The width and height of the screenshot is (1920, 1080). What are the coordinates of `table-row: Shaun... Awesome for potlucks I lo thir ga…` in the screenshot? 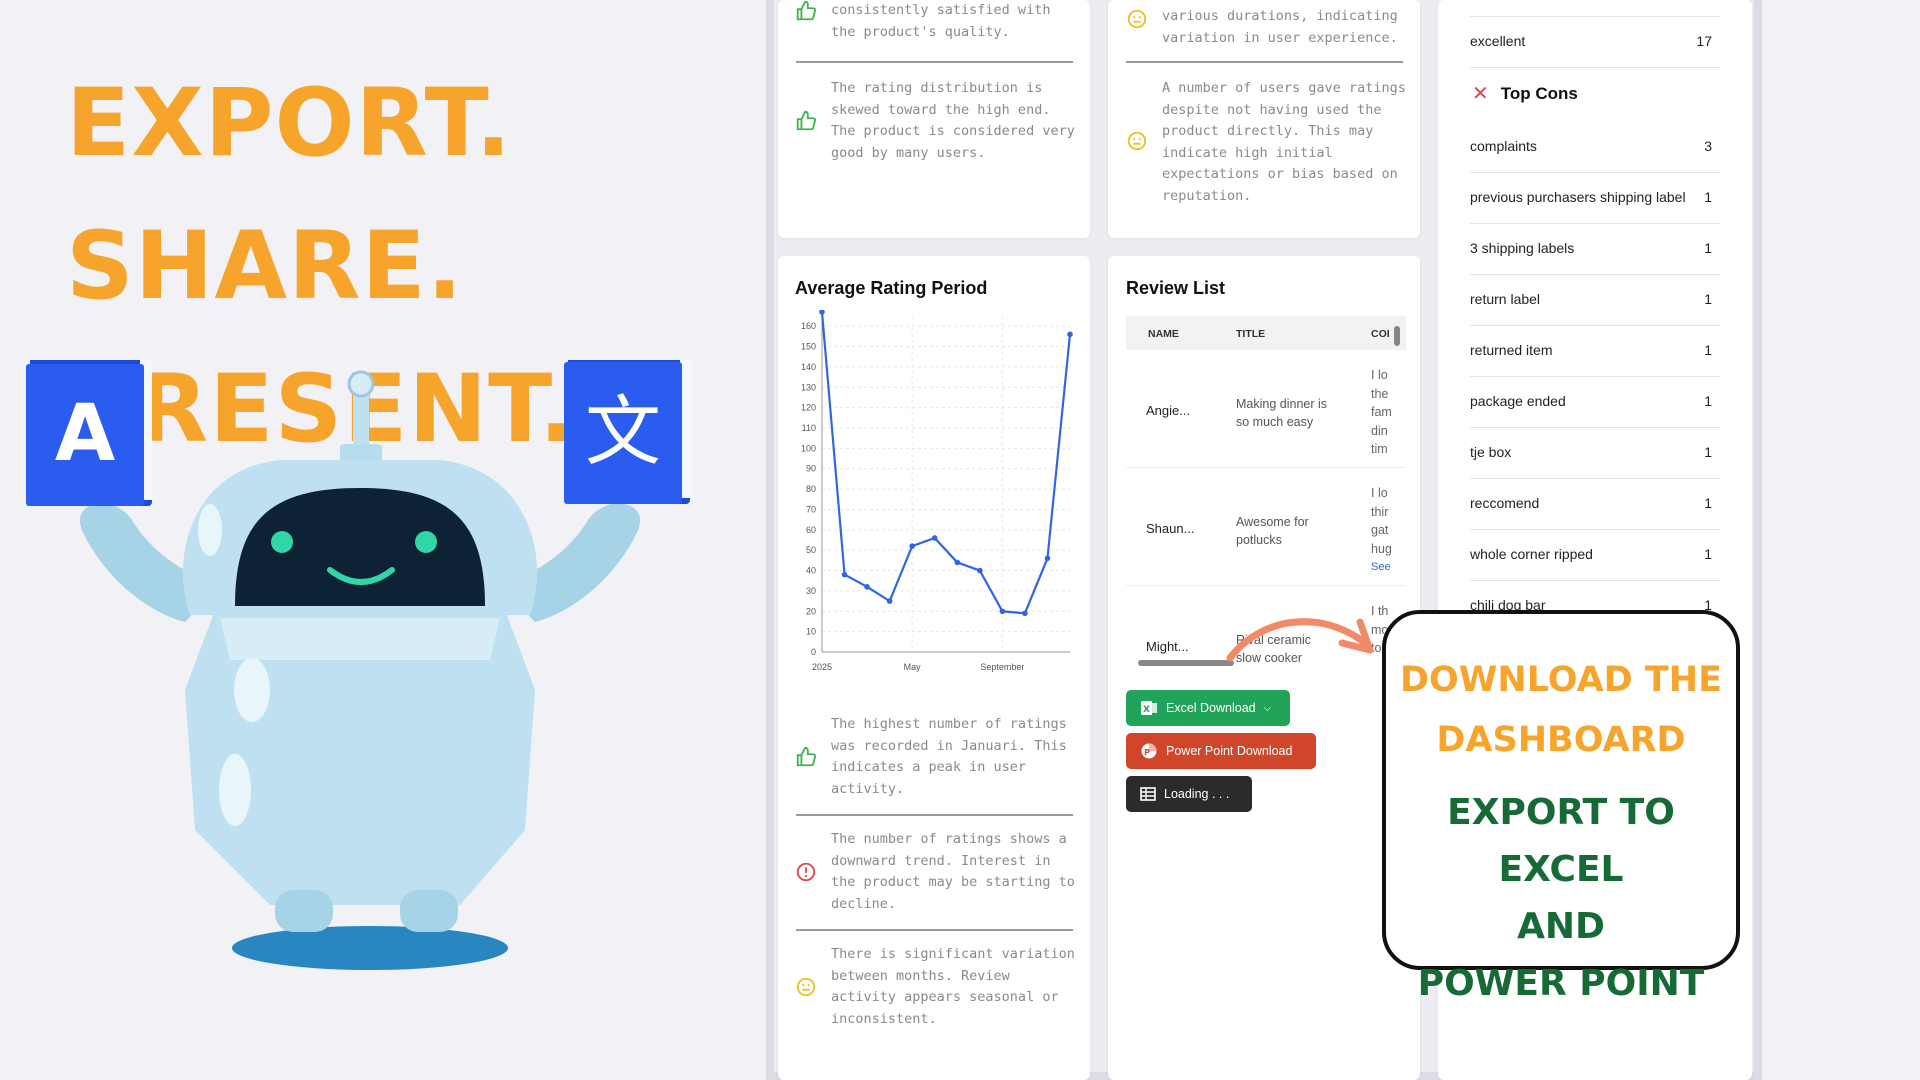 It's located at (1266, 527).